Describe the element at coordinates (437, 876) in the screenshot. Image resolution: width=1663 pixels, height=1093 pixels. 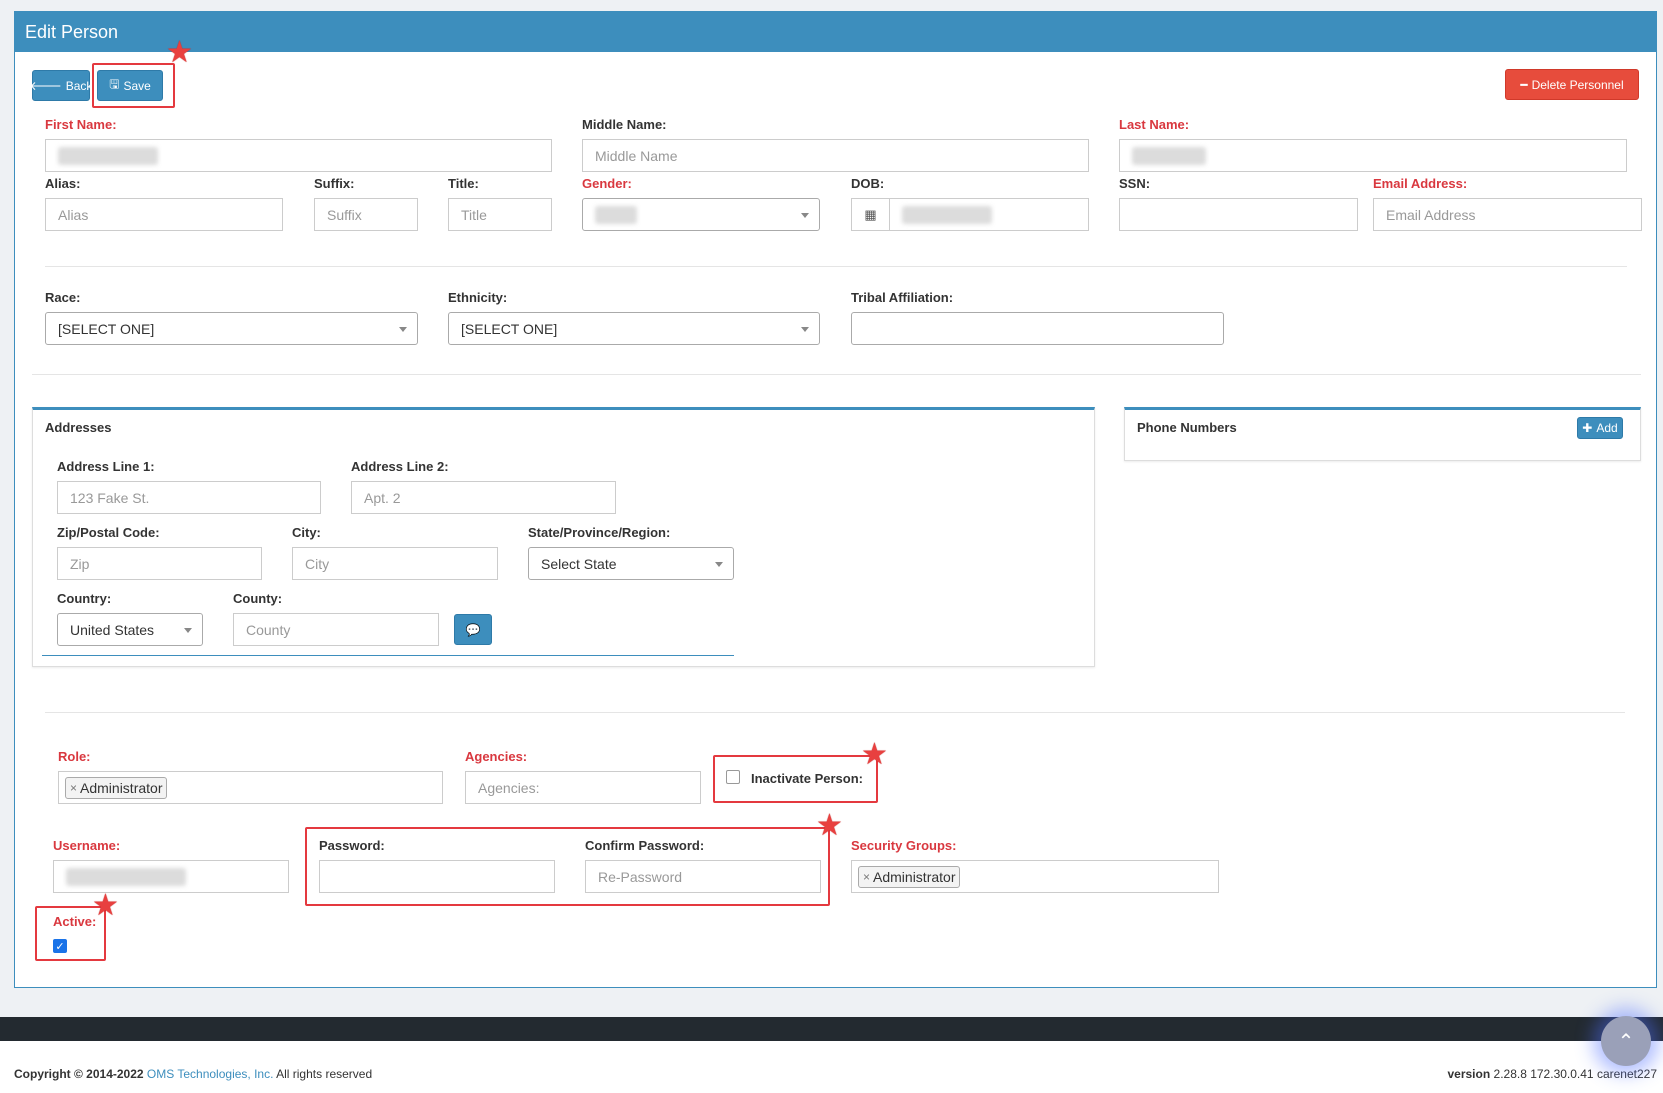
I see `password-input` at that location.